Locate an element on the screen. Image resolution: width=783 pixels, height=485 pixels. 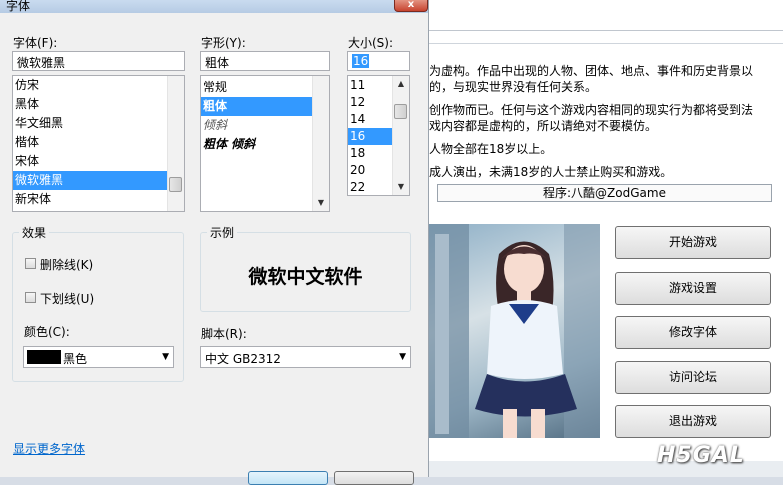
font-list-item: 微软雅黑 is located at coordinates (90, 180).